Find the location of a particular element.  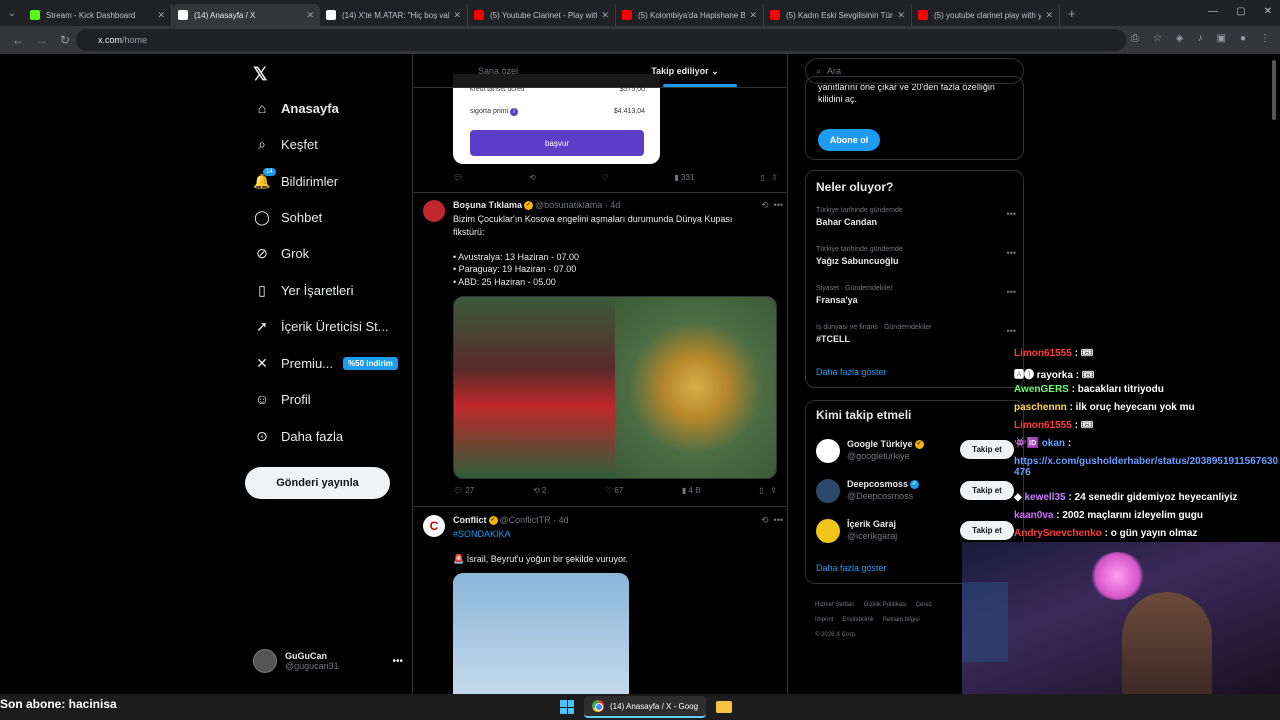

like-icon: ♡ is located at coordinates (604, 177).